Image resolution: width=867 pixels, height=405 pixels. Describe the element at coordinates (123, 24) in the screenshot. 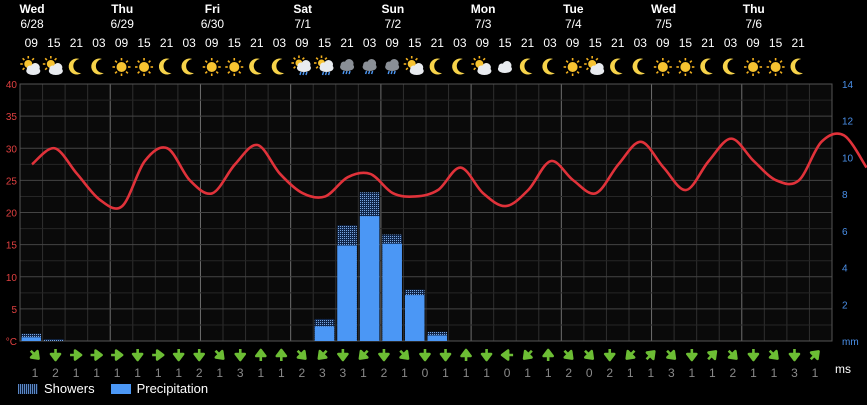

I see `day-date-label: 6/29` at that location.